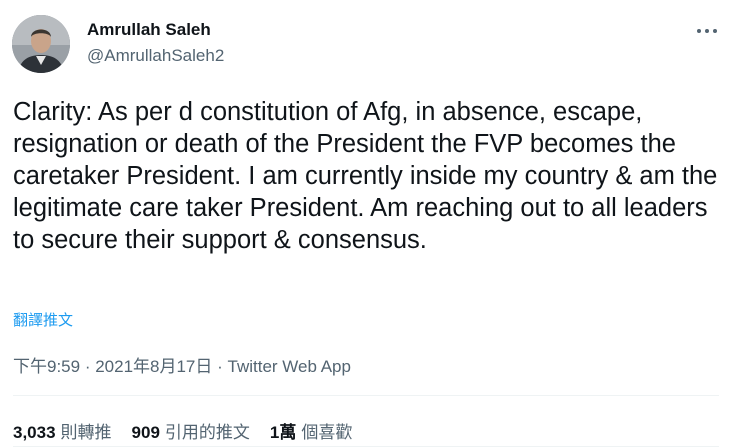  What do you see at coordinates (34, 432) in the screenshot?
I see `retweets-count: 3,033` at bounding box center [34, 432].